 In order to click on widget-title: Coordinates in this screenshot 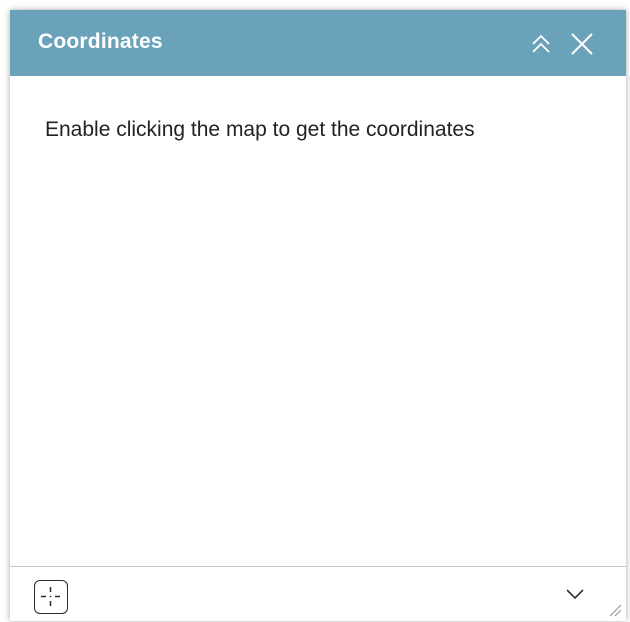, I will do `click(100, 41)`.